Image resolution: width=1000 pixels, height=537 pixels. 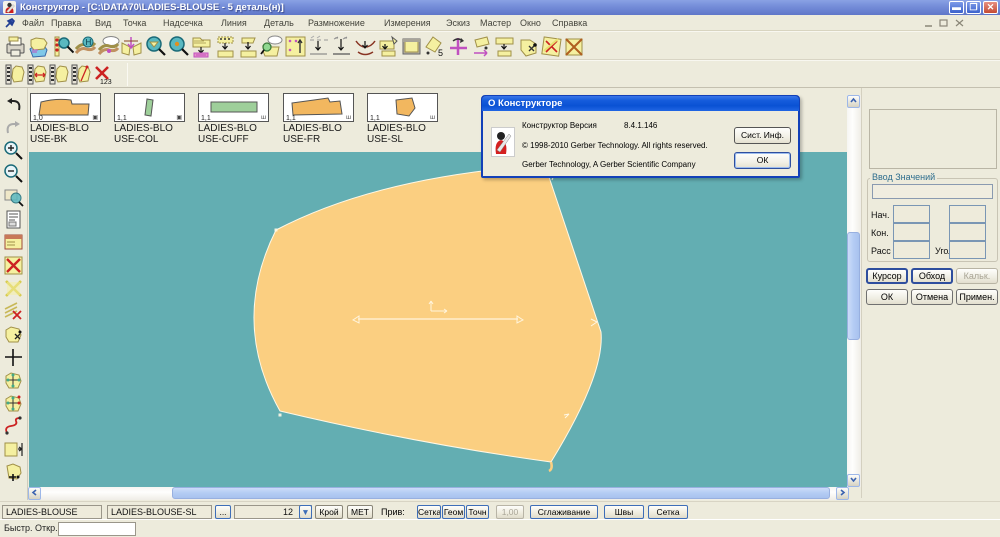 What do you see at coordinates (106, 82) in the screenshot?
I see `svg-text: 123` at bounding box center [106, 82].